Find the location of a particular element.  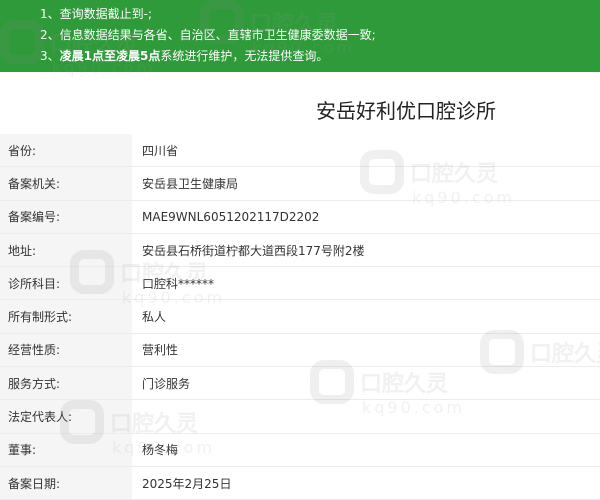

info-row: 所有制形式: 私人 is located at coordinates (300, 316).